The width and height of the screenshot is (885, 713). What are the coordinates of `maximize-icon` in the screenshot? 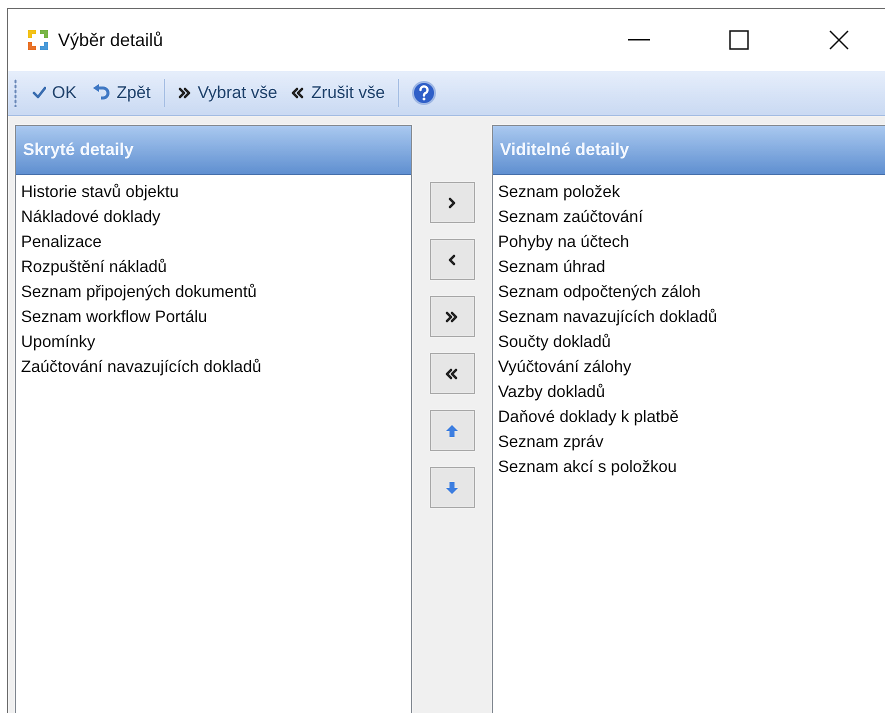 It's located at (739, 40).